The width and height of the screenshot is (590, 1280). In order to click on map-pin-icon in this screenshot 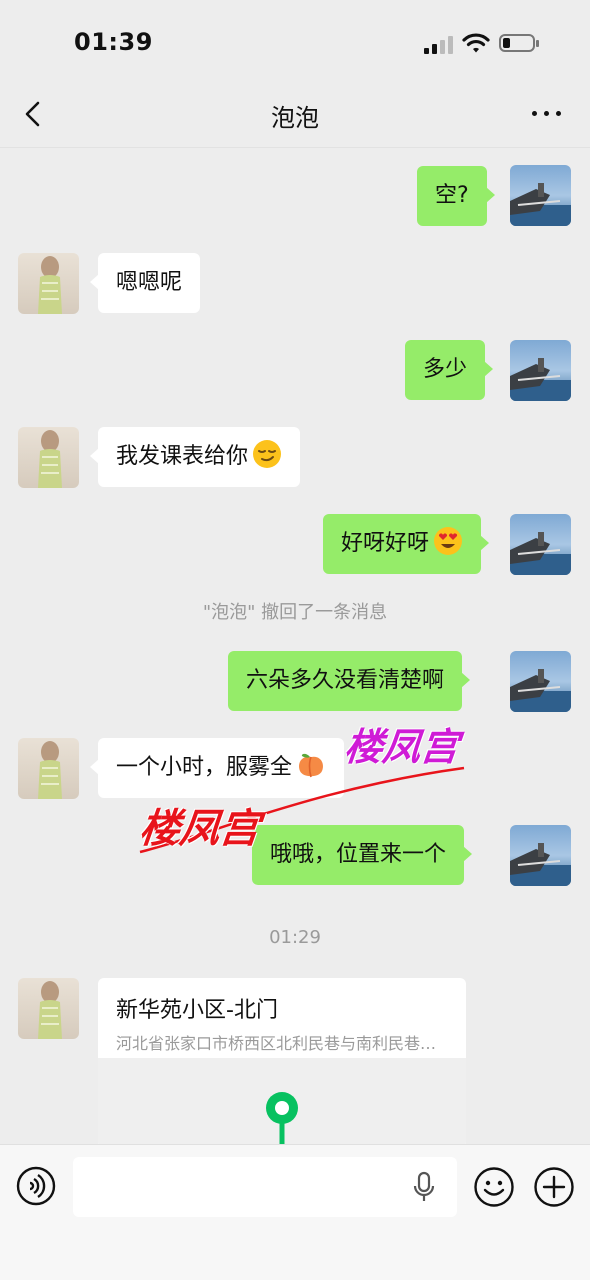, I will do `click(282, 1118)`.